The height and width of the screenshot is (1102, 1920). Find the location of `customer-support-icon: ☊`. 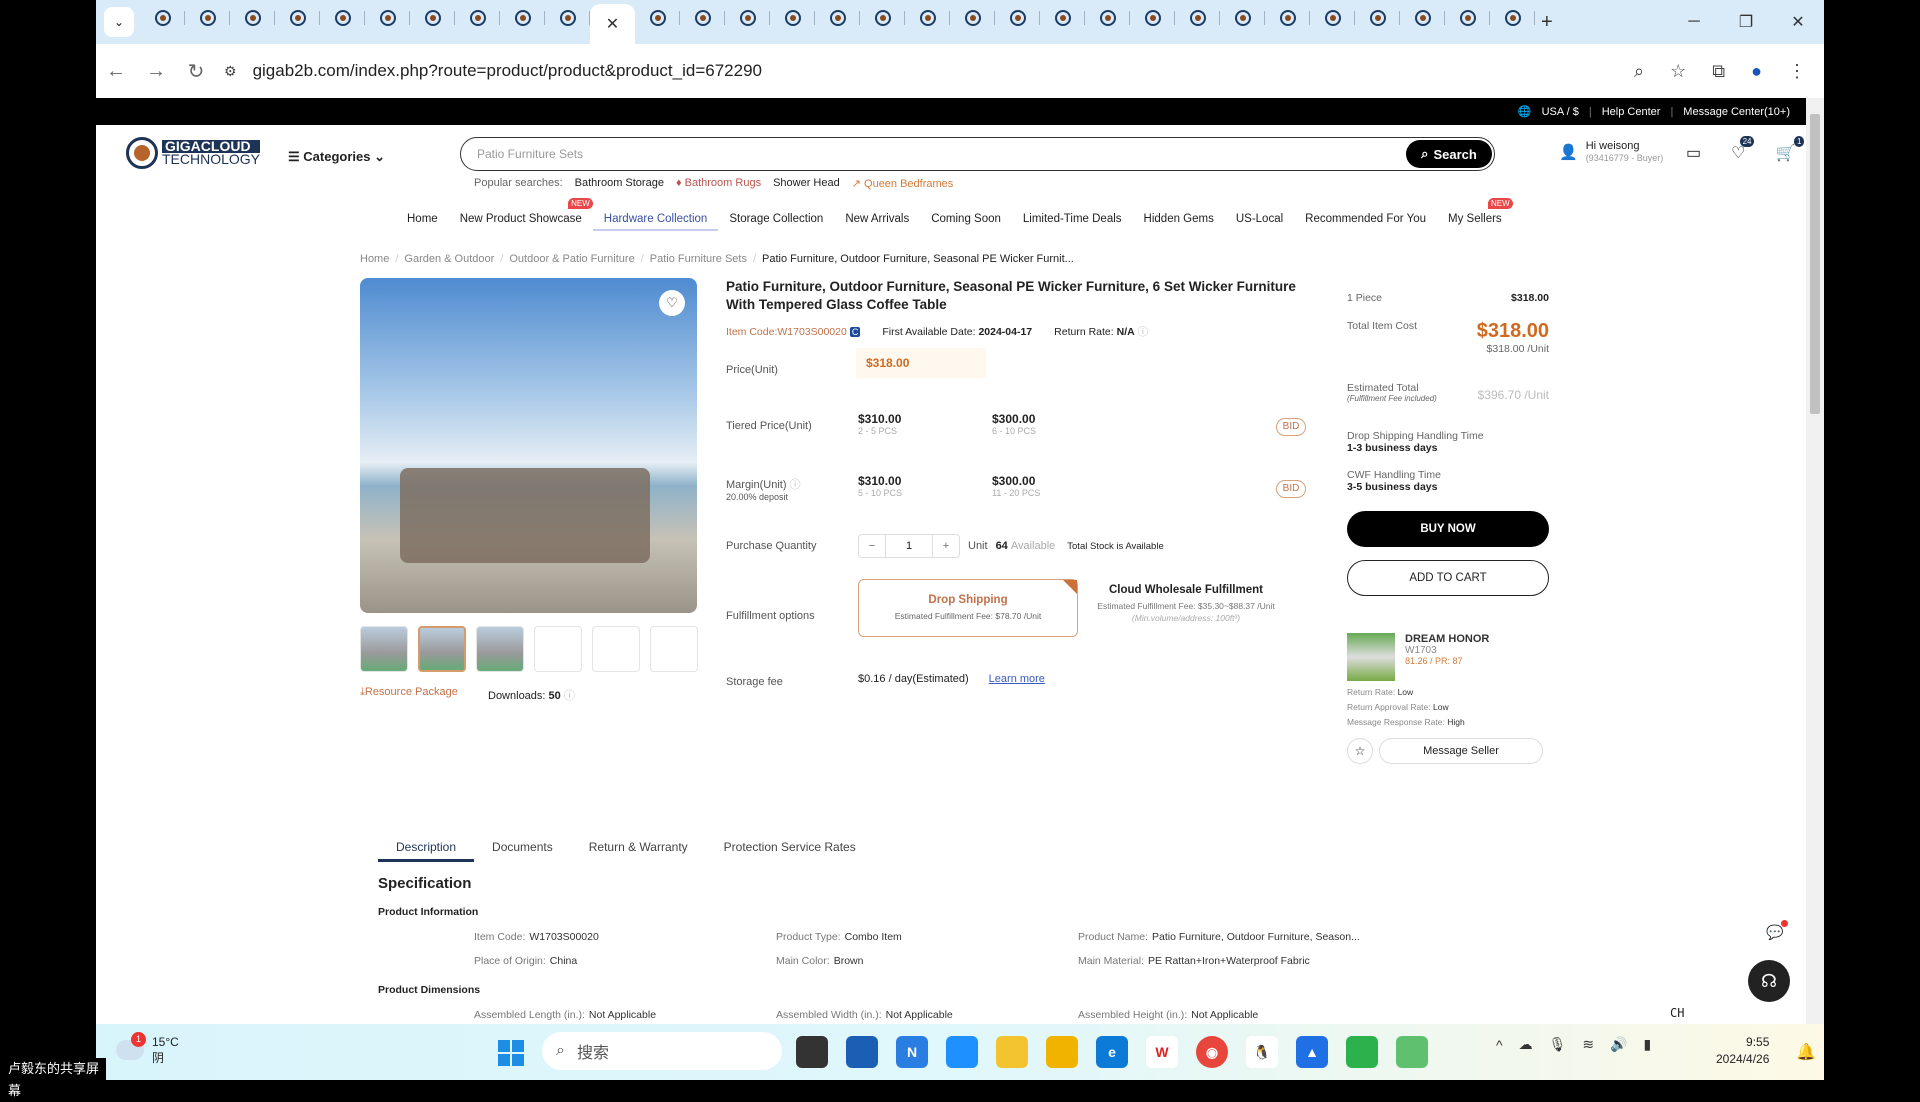

customer-support-icon: ☊ is located at coordinates (1769, 981).